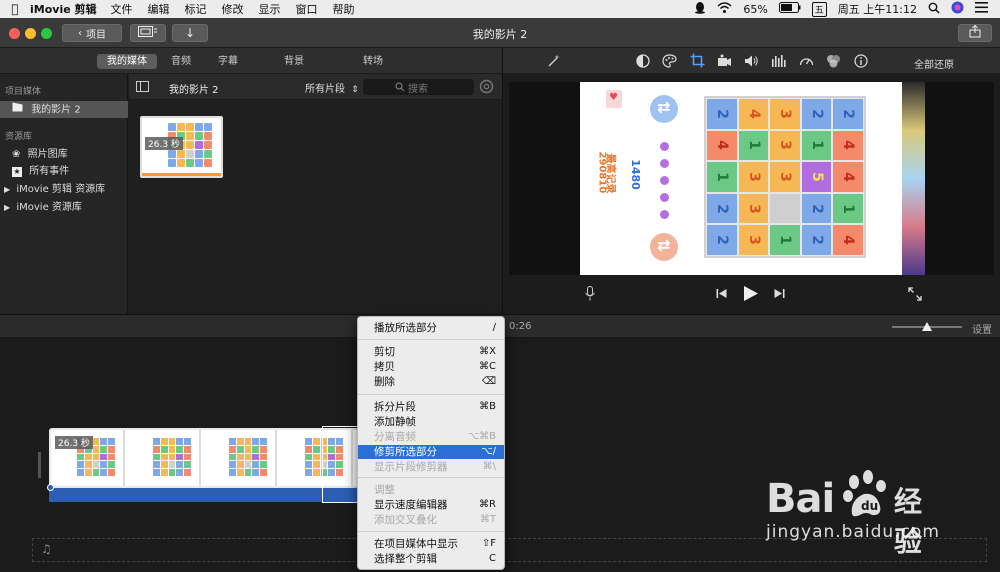  I want to click on game-tile-value: 1, so click(753, 145).